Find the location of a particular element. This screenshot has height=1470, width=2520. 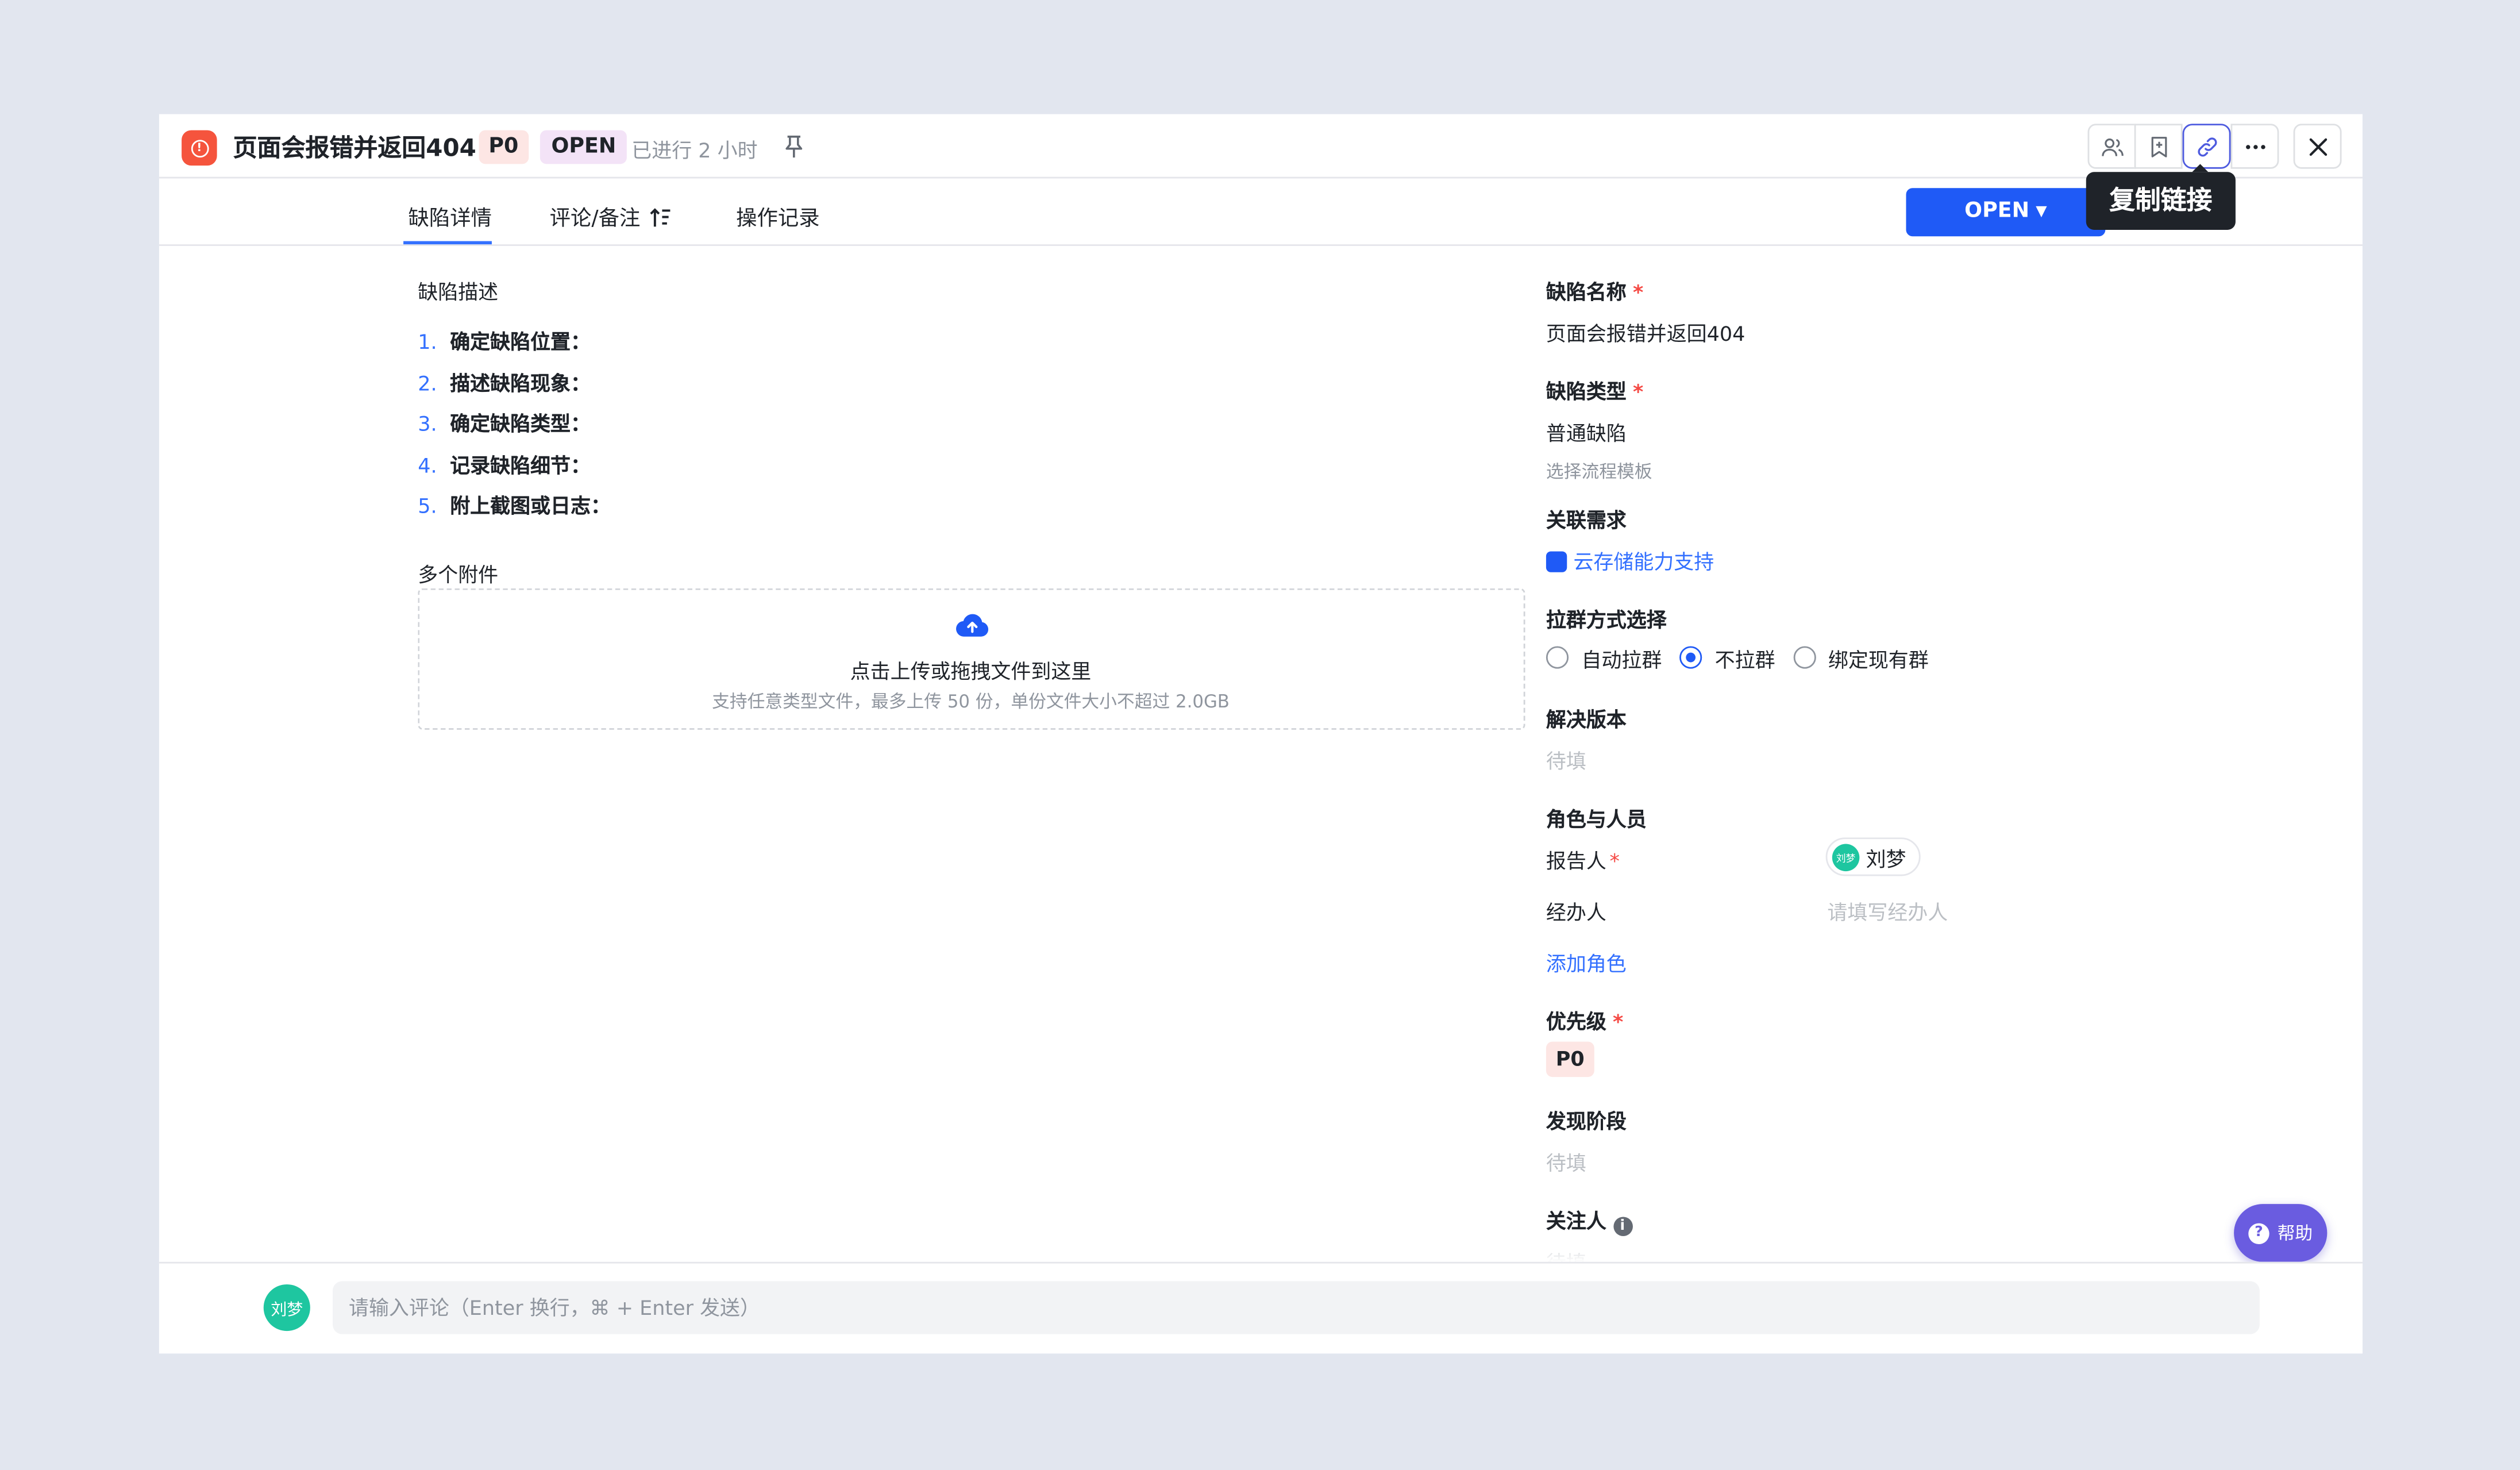

comment-input is located at coordinates (1297, 1307).